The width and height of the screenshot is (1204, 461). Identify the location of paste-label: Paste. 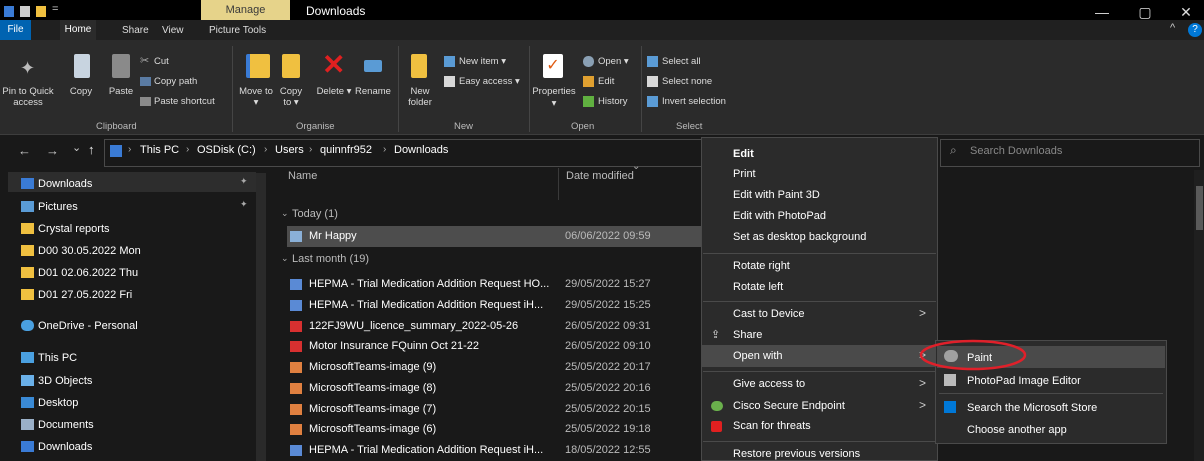
(121, 91).